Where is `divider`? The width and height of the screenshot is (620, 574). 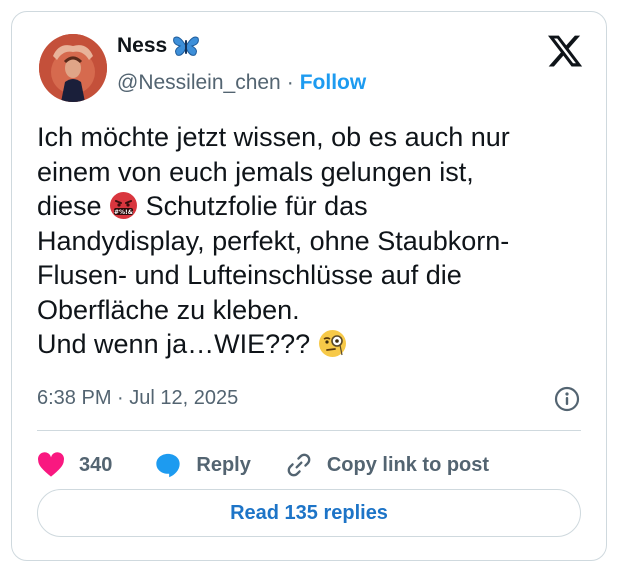
divider is located at coordinates (309, 430).